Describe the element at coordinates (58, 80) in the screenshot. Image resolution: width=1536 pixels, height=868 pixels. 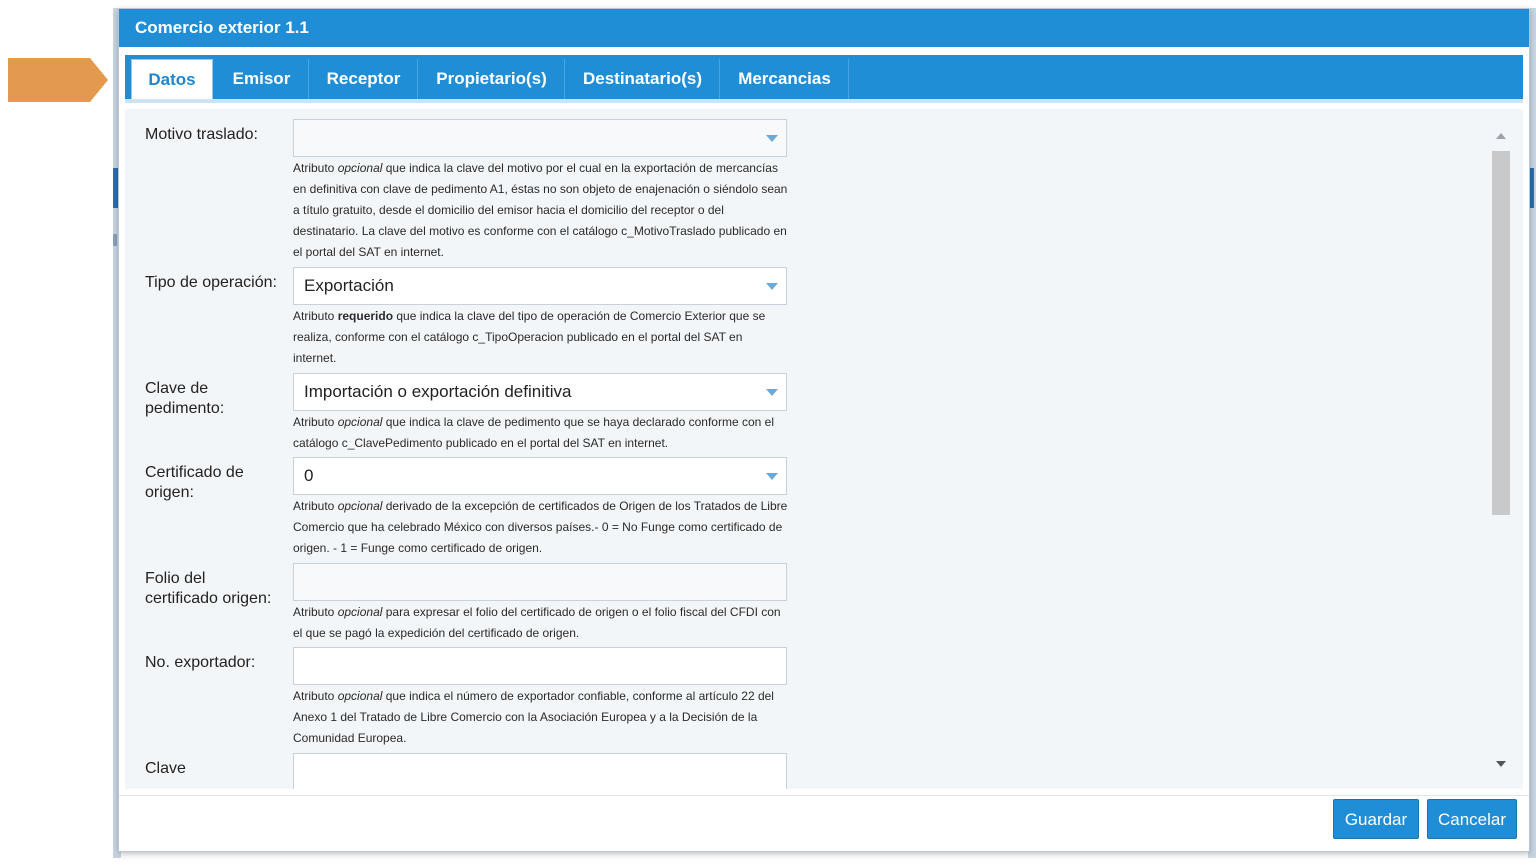
I see `pointer-arrow-icon` at that location.